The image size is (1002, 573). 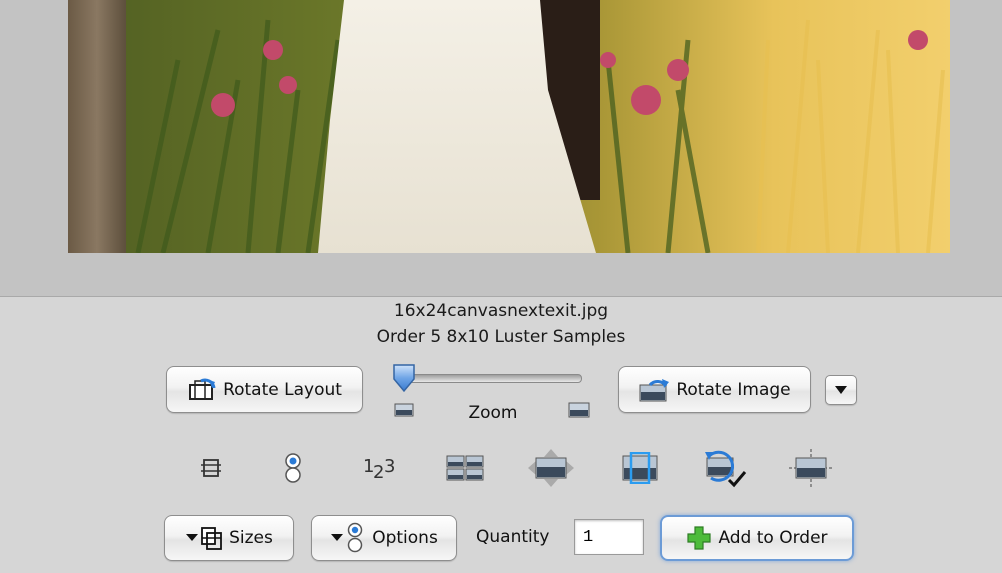 What do you see at coordinates (465, 468) in the screenshot?
I see `multi-image-layout-icon` at bounding box center [465, 468].